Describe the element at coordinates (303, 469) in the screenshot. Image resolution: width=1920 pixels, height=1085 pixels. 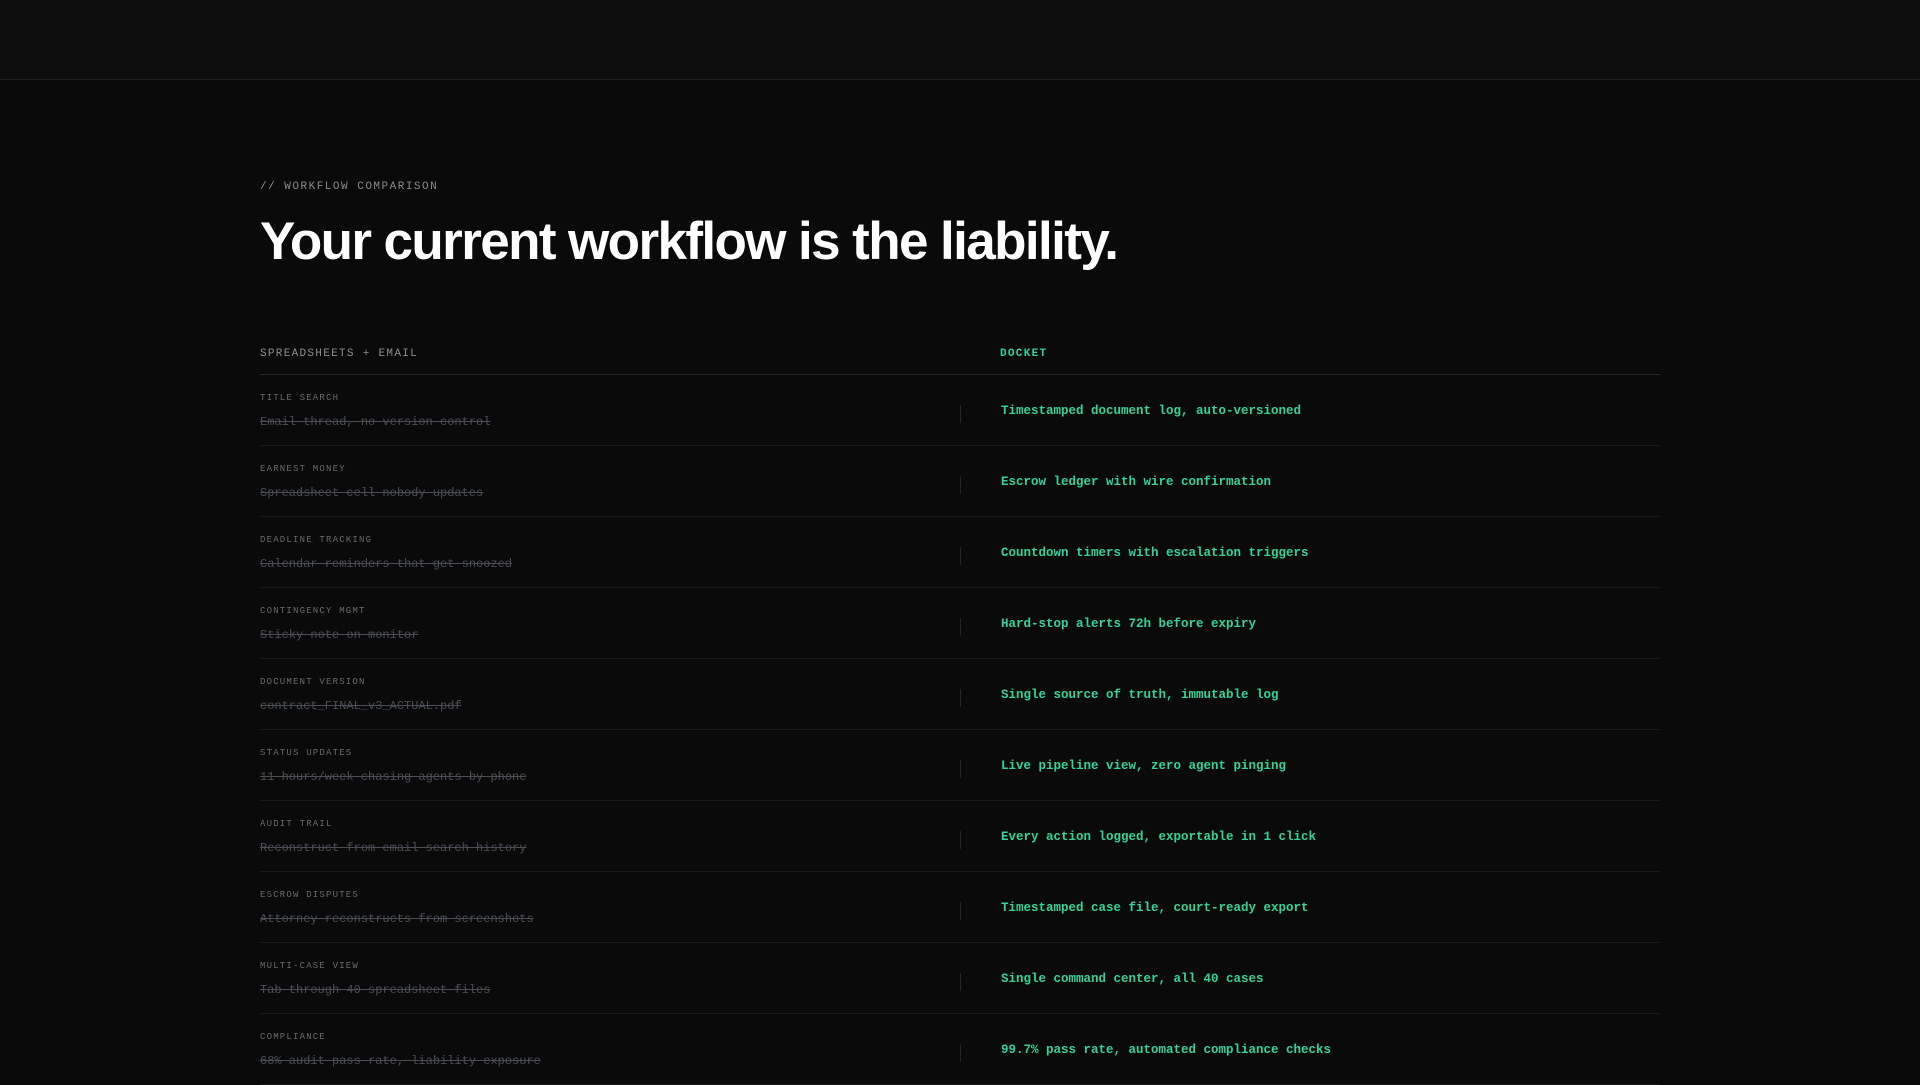
I see `row-category-label: EARNEST MONEY` at that location.